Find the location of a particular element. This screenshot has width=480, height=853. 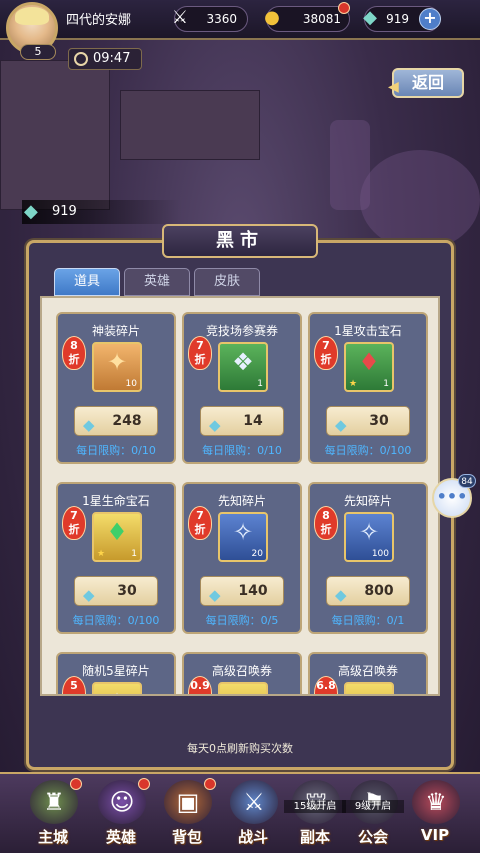

nav-item: ⚔ 战斗 is located at coordinates (253, 814).